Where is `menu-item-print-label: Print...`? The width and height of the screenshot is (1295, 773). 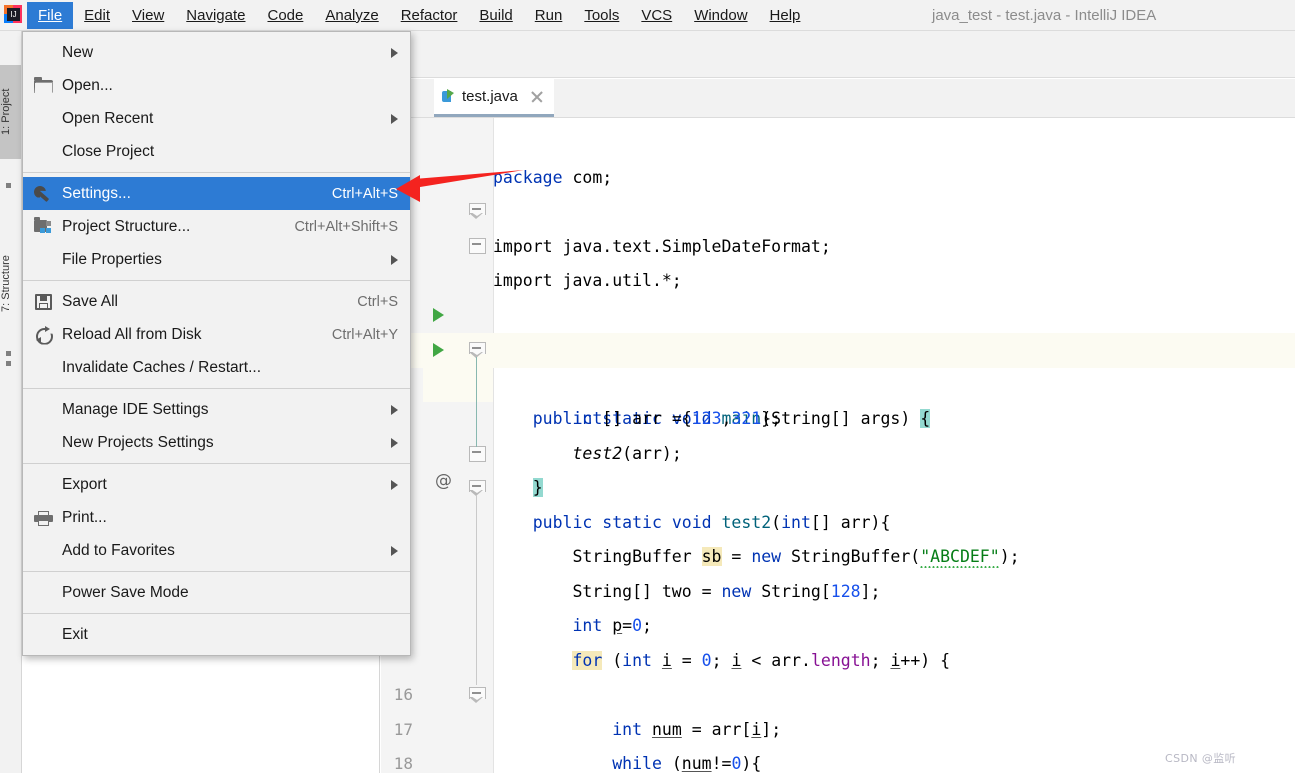
menu-item-print-label: Print... is located at coordinates (84, 517).